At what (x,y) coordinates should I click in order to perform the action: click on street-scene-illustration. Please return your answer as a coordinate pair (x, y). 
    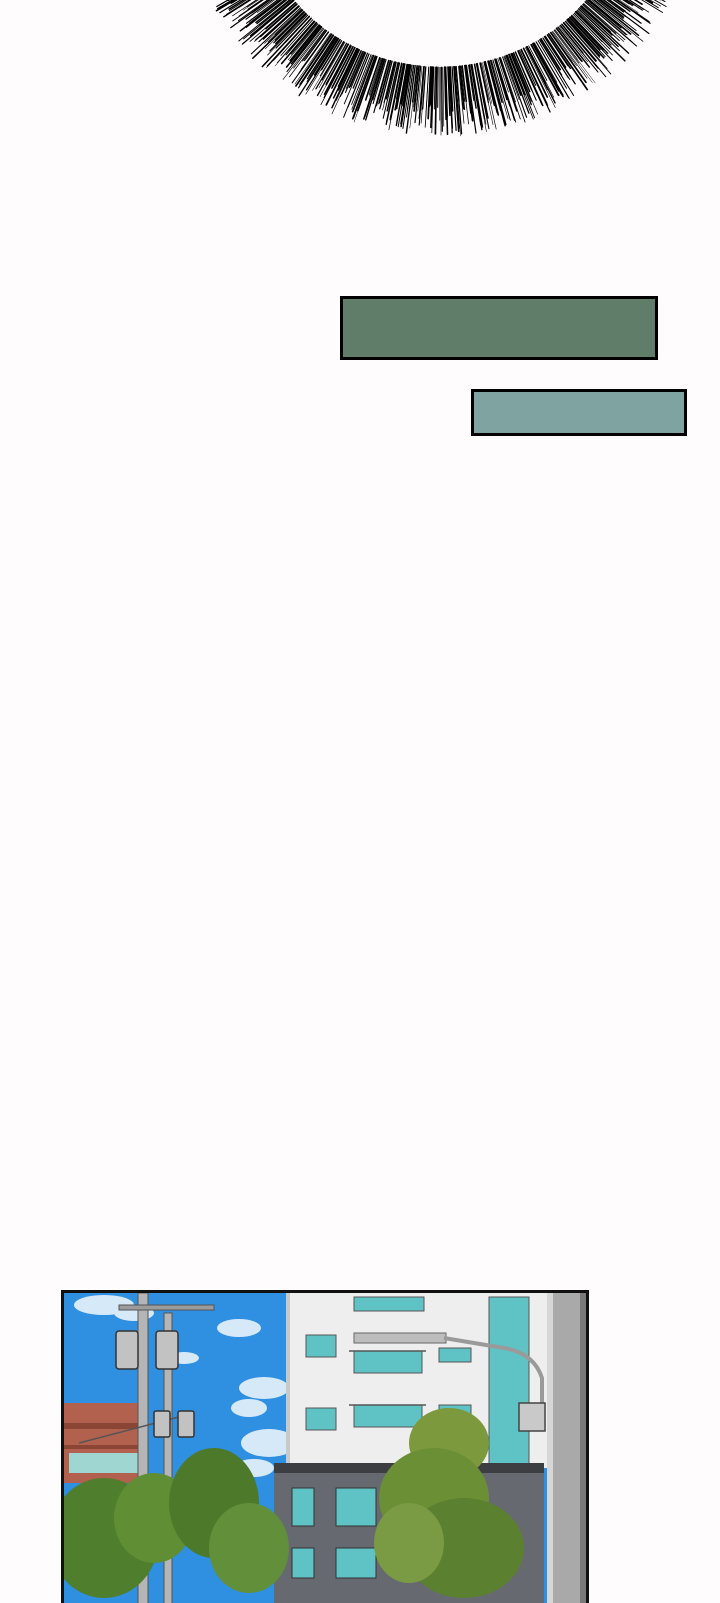
    Looking at the image, I should click on (325, 1448).